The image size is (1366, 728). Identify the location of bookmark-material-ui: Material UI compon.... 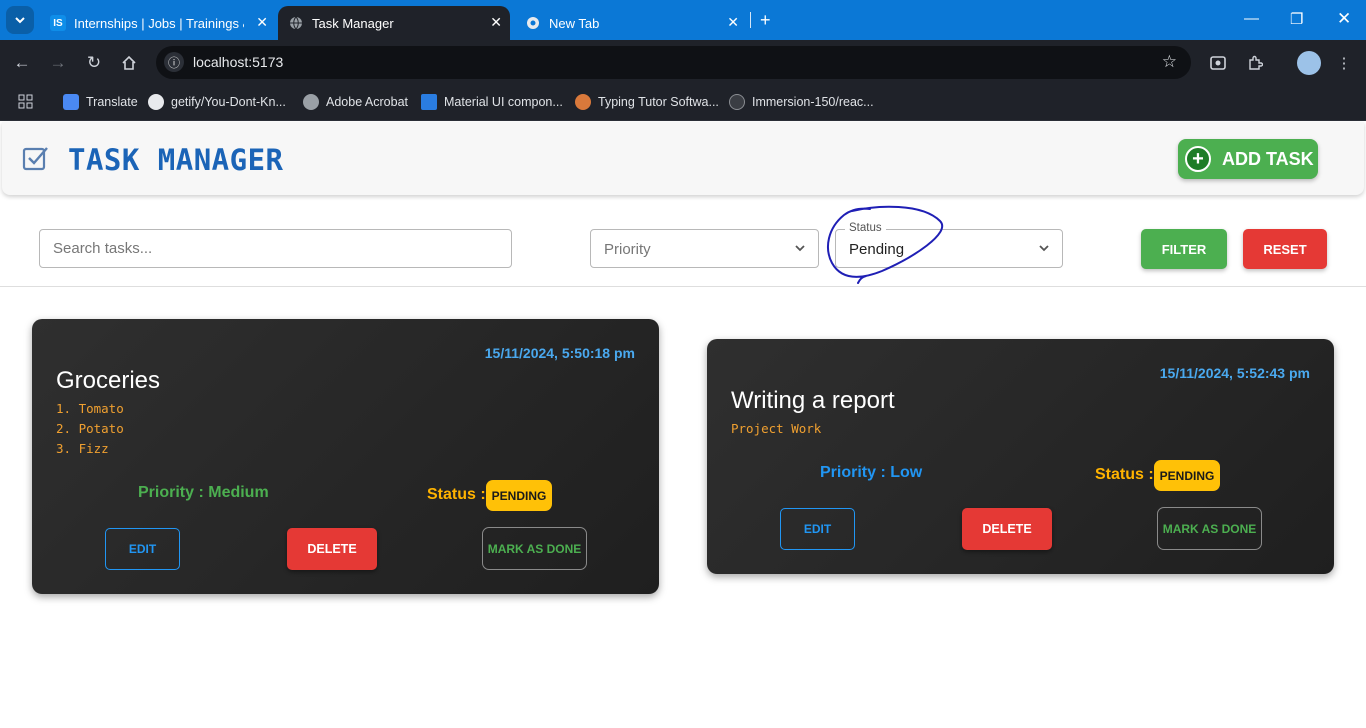
(492, 102).